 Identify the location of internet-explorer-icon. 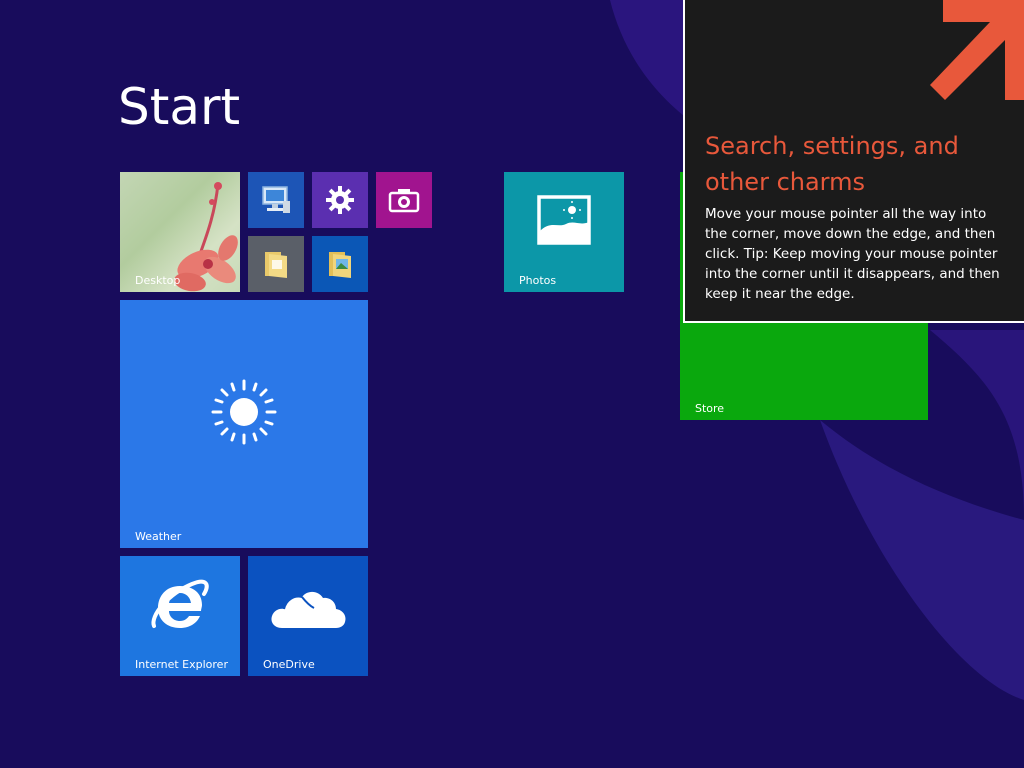
(180, 603).